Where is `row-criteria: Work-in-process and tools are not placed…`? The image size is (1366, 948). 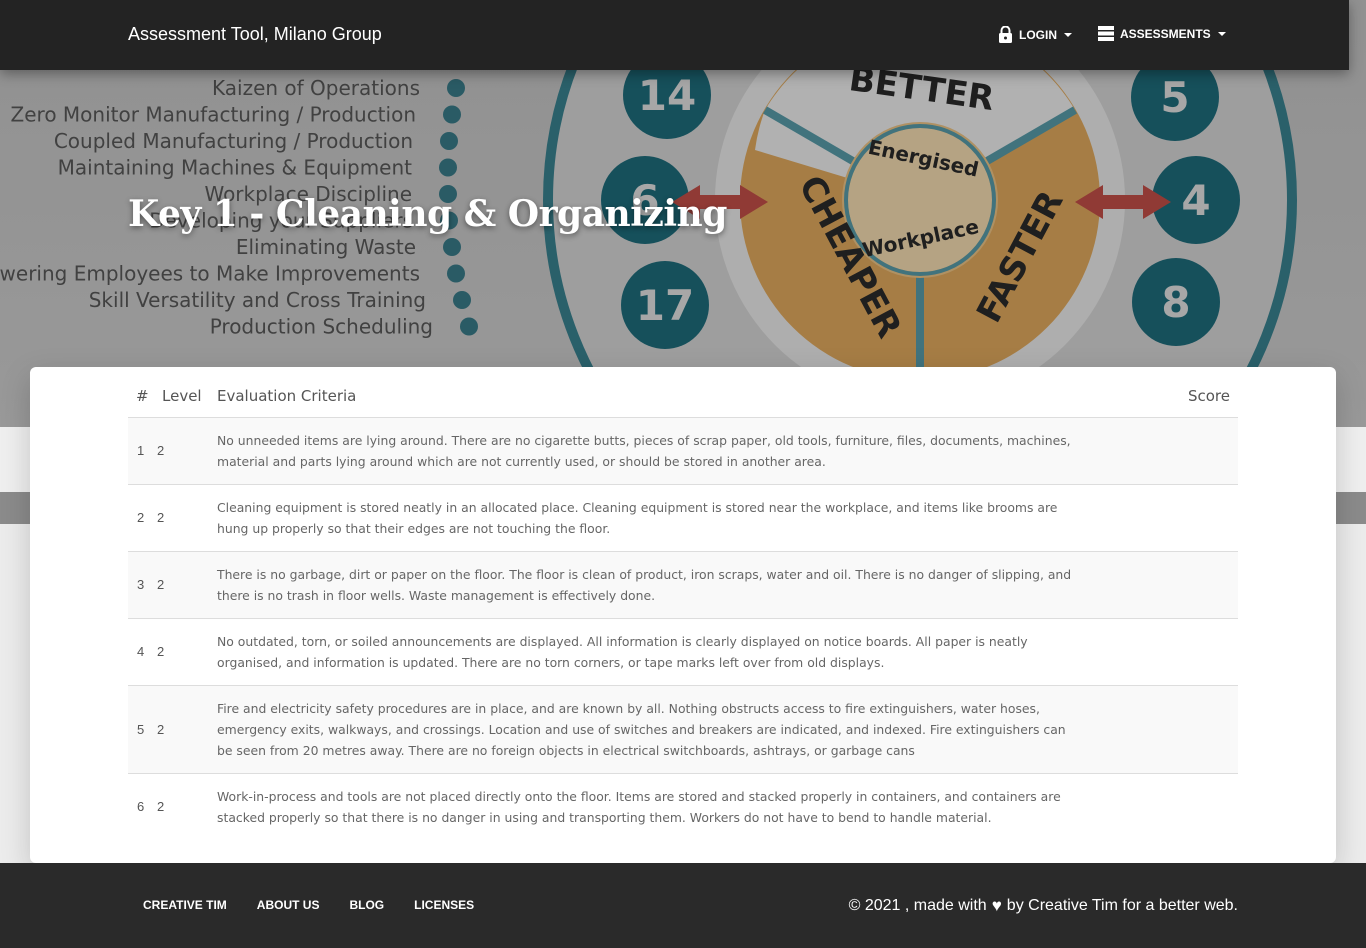 row-criteria: Work-in-process and tools are not placed… is located at coordinates (639, 806).